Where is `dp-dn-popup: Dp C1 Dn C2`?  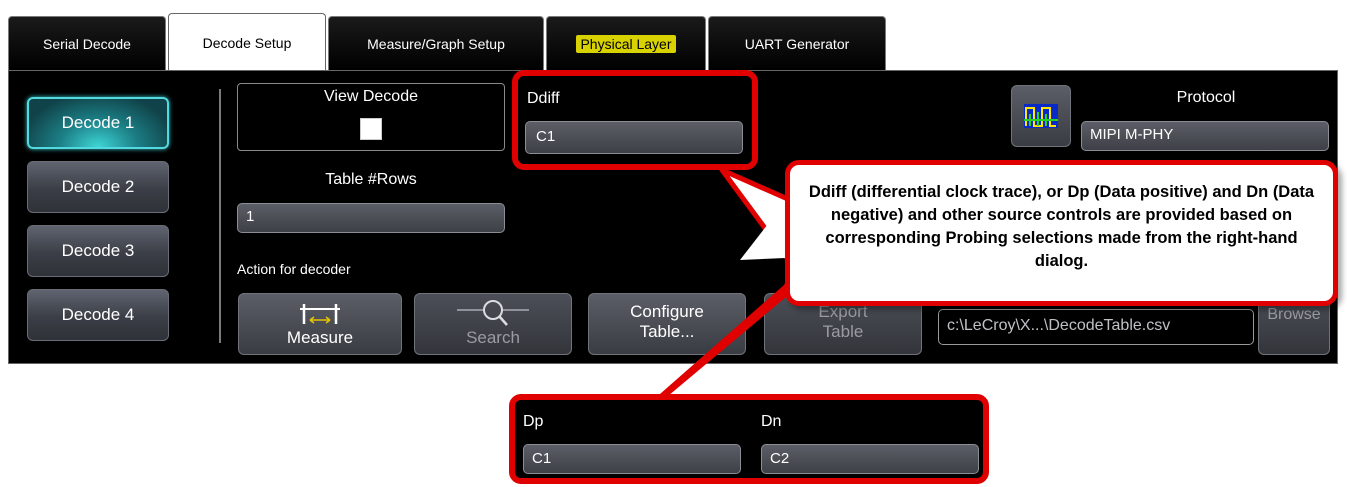 dp-dn-popup: Dp C1 Dn C2 is located at coordinates (749, 439).